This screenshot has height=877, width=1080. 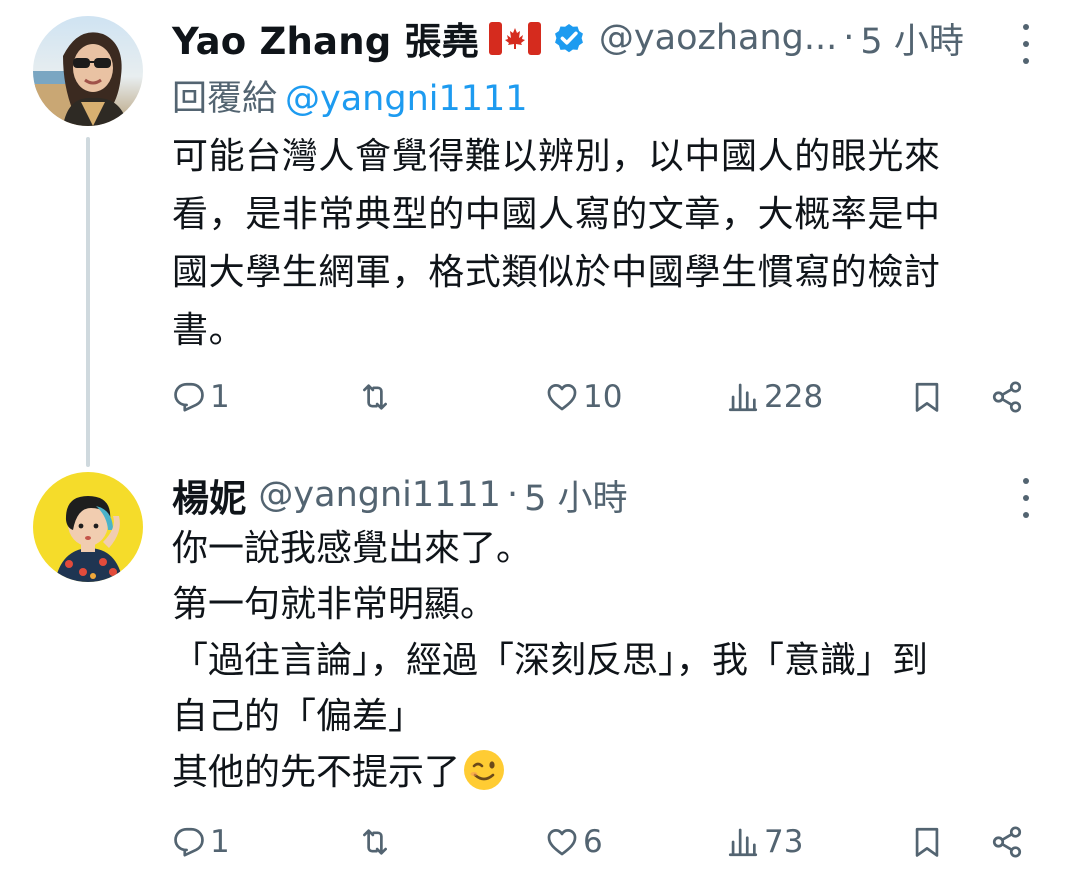 I want to click on avatar-photo, so click(x=88, y=71).